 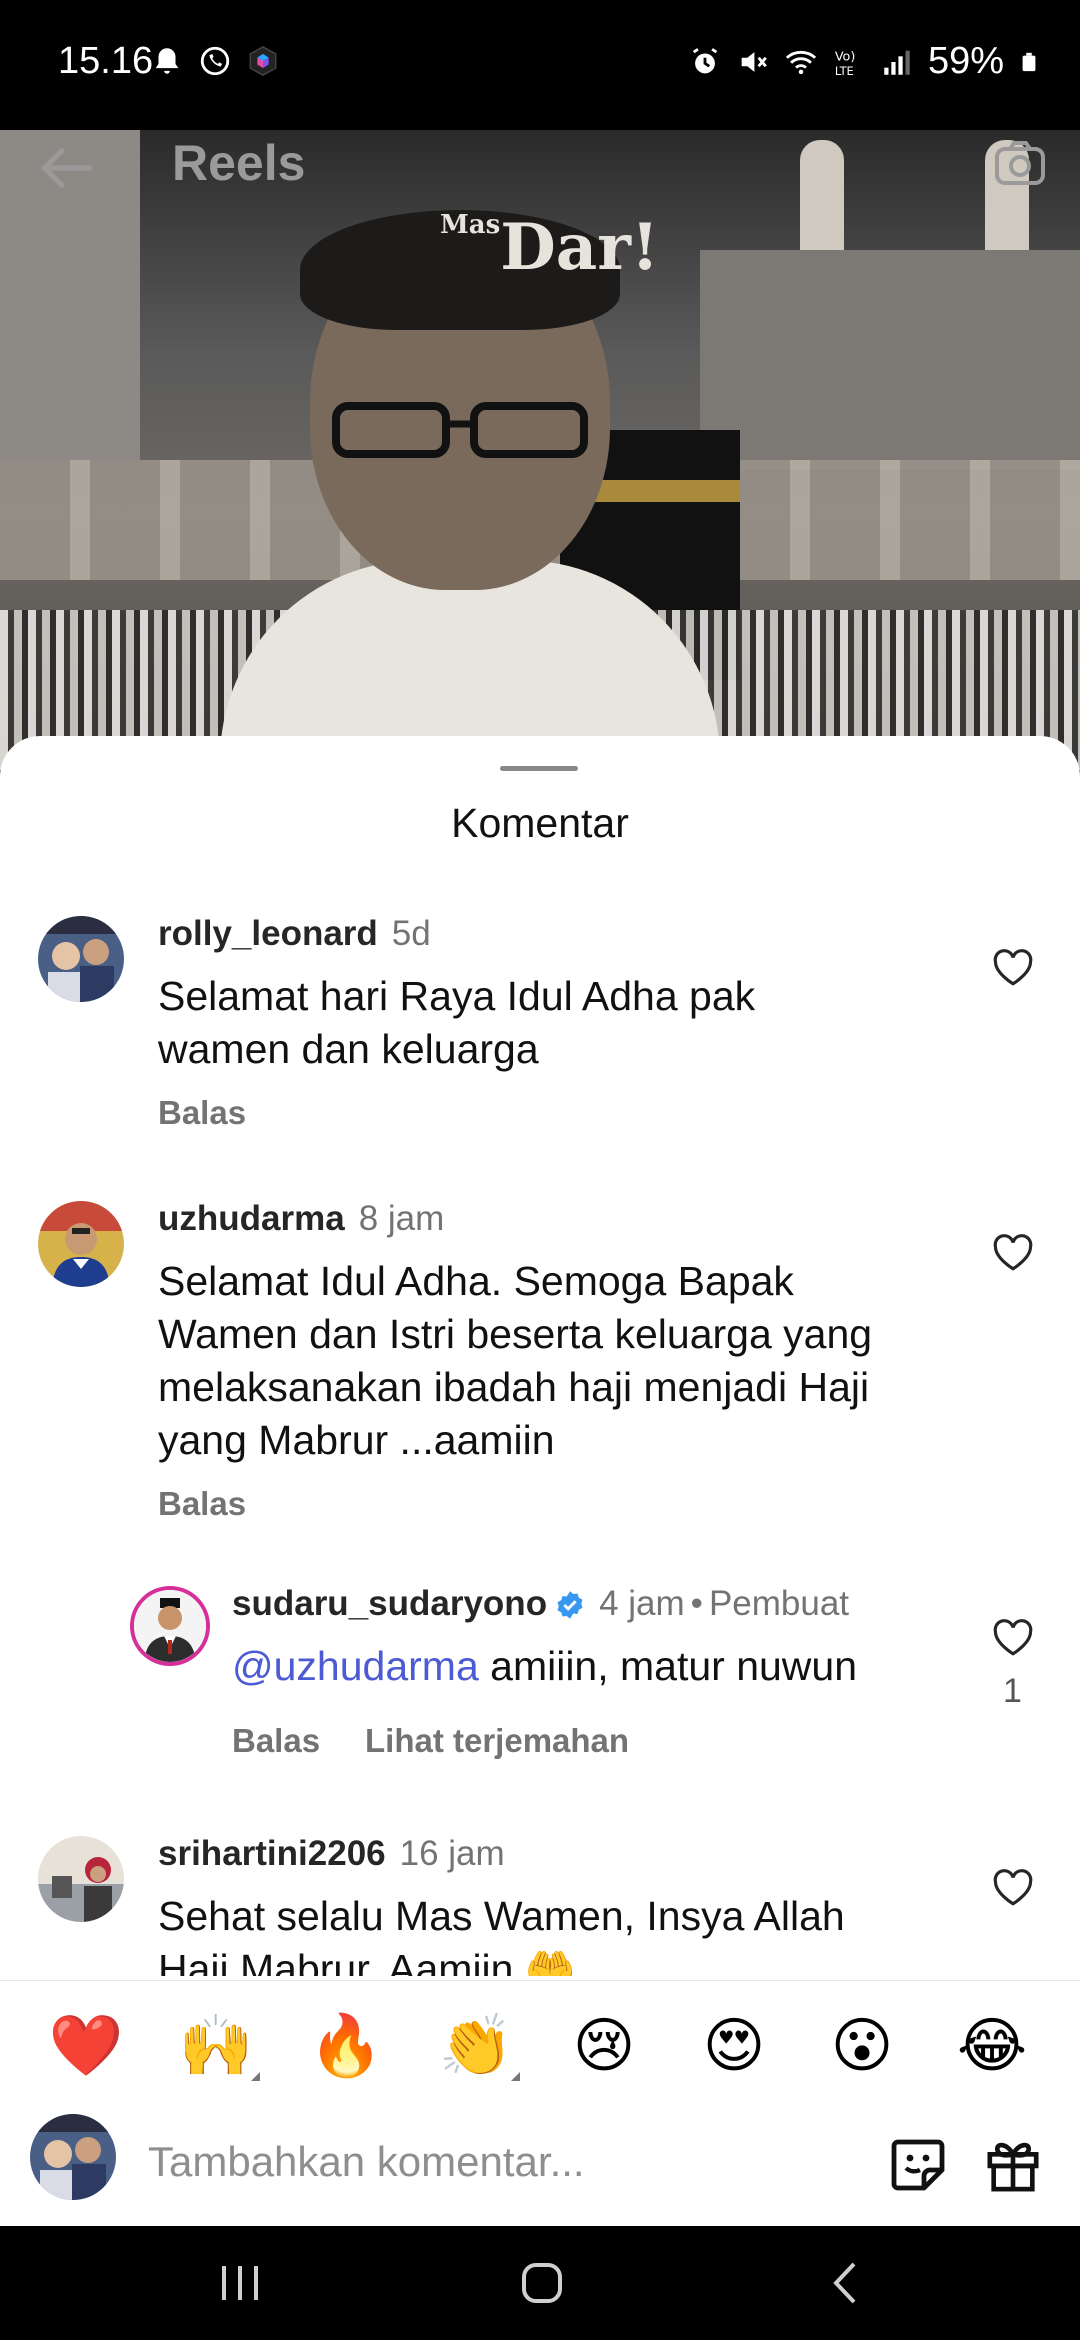 What do you see at coordinates (540, 2040) in the screenshot?
I see `quick-reactions-bar: ❤️ 🙌 🔥 👏 😢 😍 😮 😂` at bounding box center [540, 2040].